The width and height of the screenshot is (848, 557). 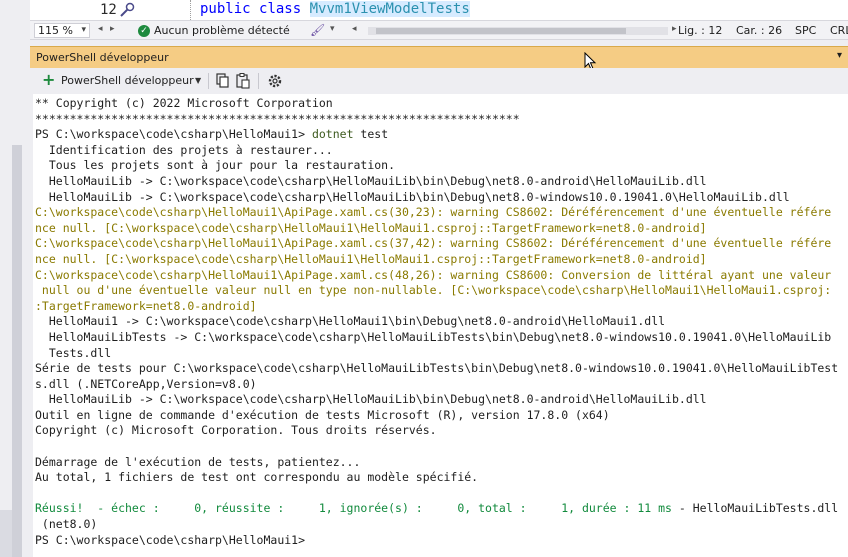 I want to click on keyword-public: public, so click(x=225, y=9).